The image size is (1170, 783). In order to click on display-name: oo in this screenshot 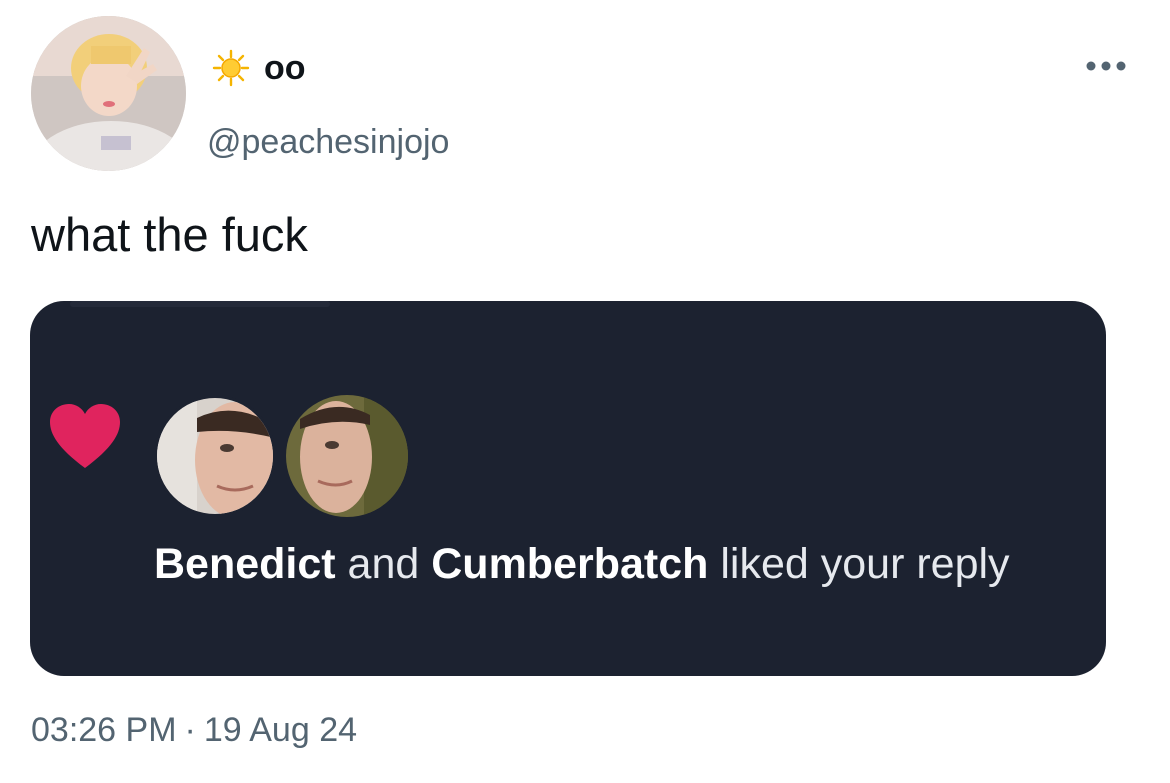, I will do `click(259, 68)`.